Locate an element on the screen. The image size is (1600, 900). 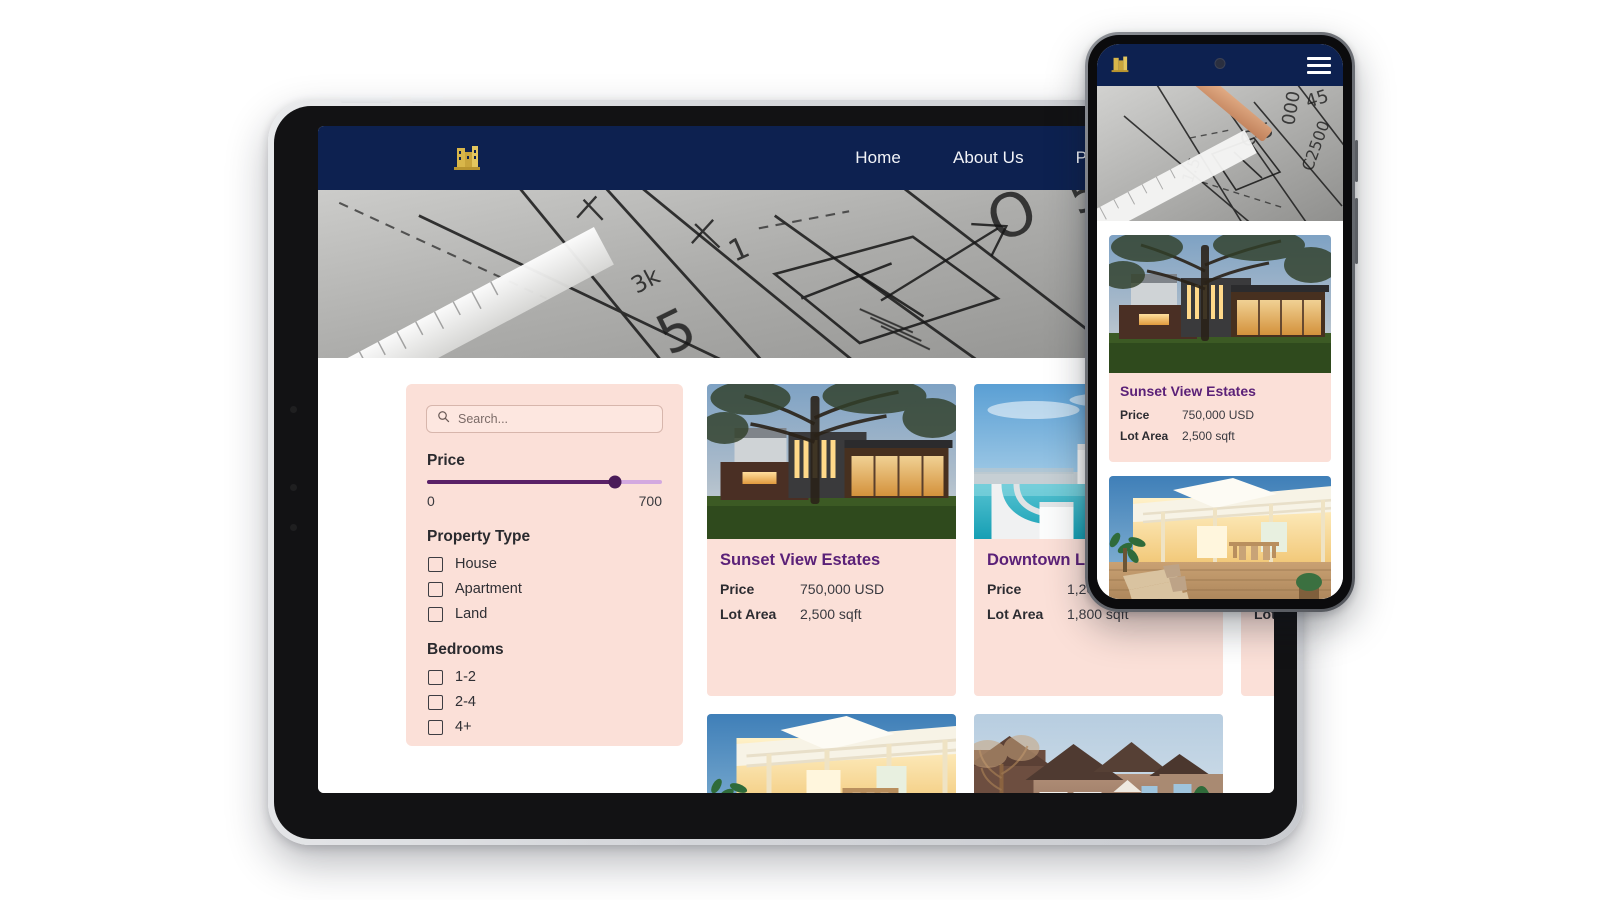
search-icon is located at coordinates (443, 419).